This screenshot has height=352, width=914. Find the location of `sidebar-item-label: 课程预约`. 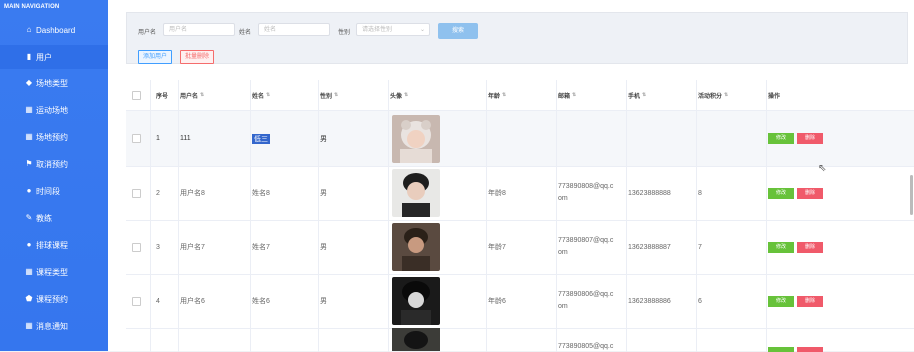

sidebar-item-label: 课程预约 is located at coordinates (52, 299).